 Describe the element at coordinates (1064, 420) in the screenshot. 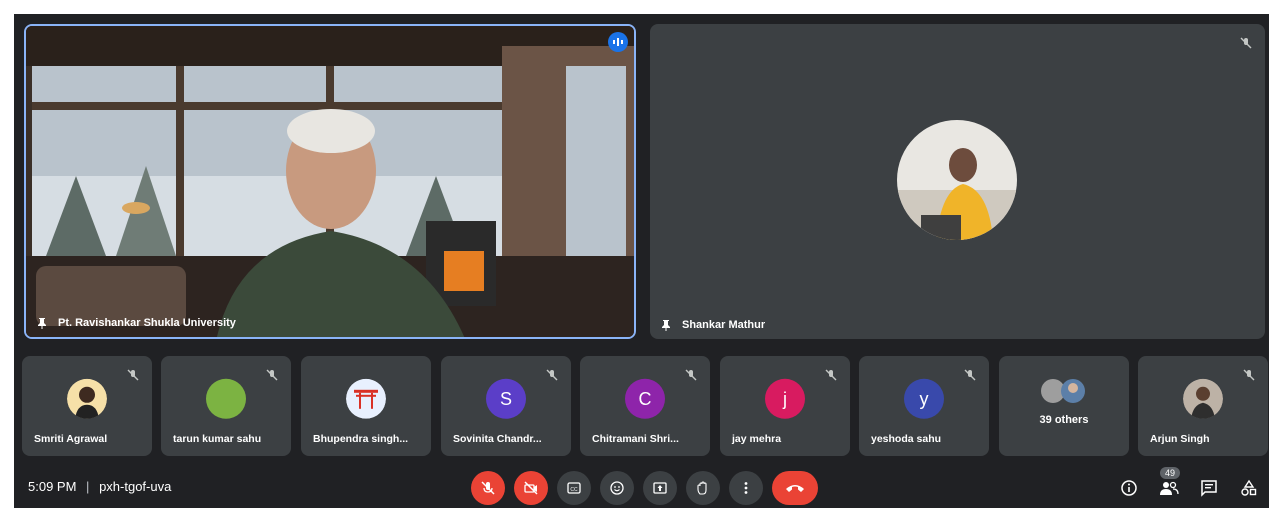

I see `others-count: 39 others` at that location.